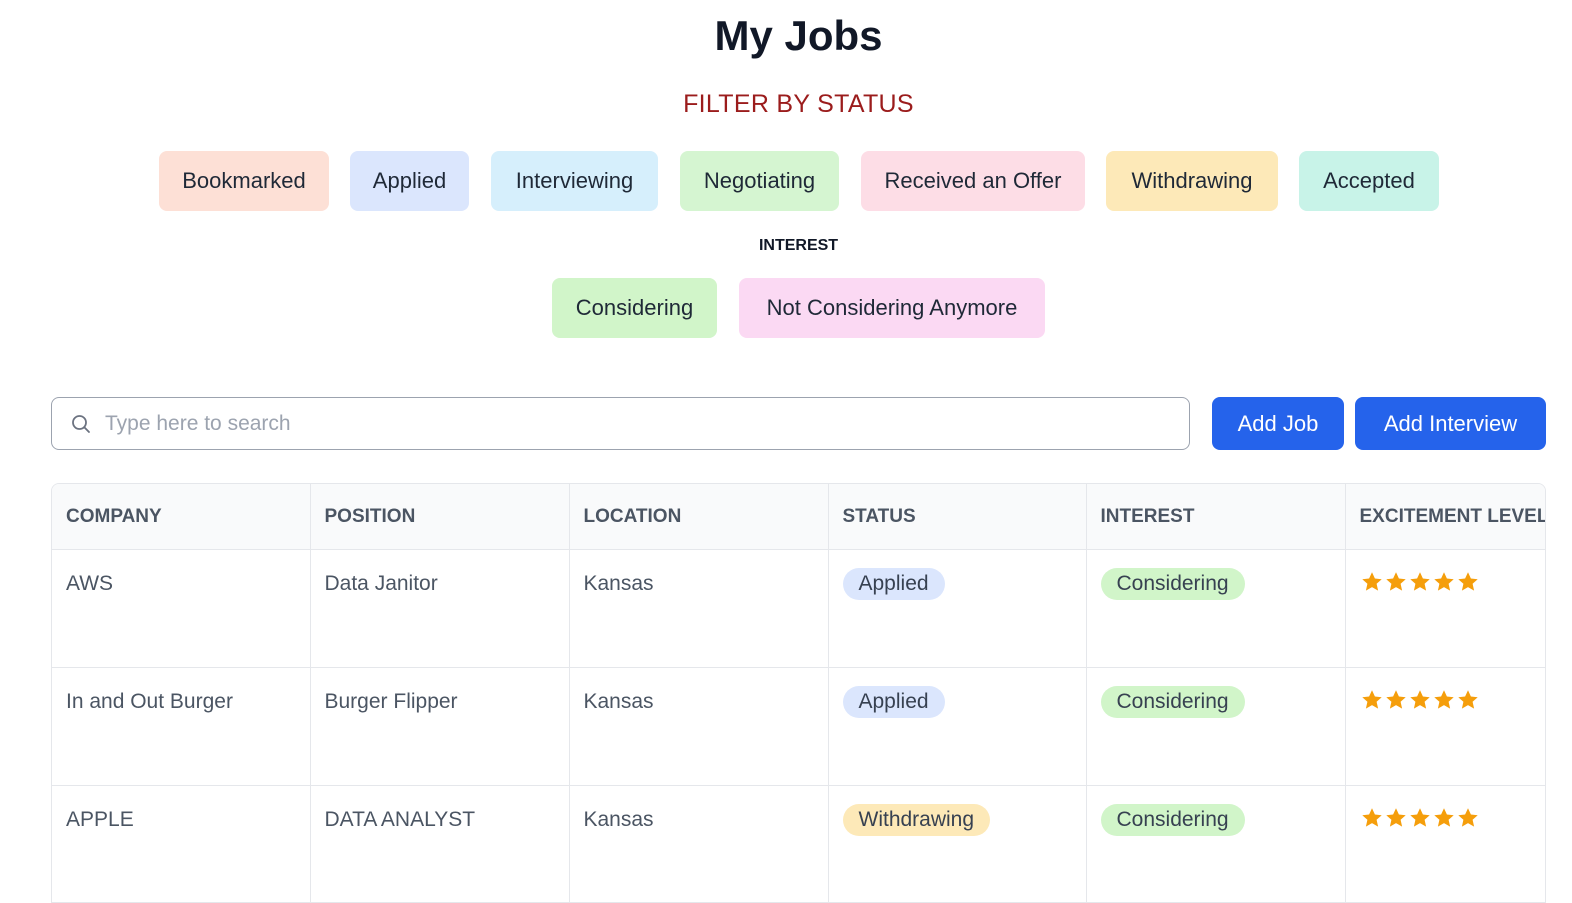 The height and width of the screenshot is (903, 1572). What do you see at coordinates (917, 820) in the screenshot?
I see `status-badge: Withdrawing` at bounding box center [917, 820].